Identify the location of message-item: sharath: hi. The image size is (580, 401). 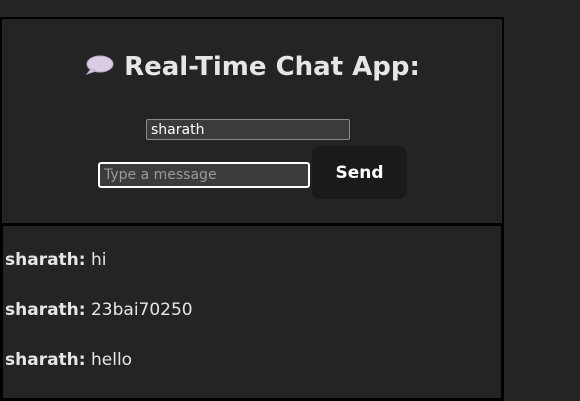
(55, 260).